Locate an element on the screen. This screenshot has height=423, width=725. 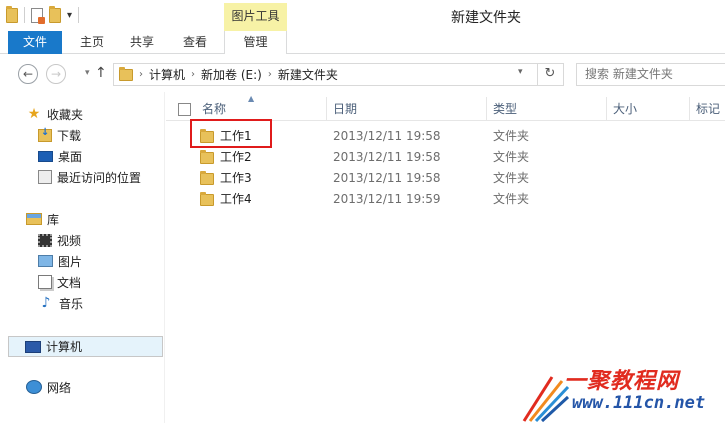
nav-item-documents: 文档 is located at coordinates (59, 282).